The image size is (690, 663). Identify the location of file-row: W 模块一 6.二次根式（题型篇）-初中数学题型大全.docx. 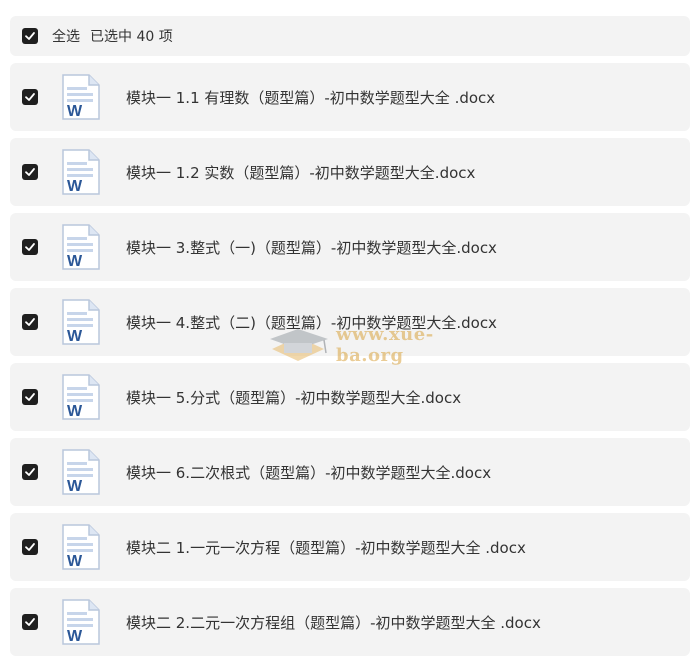
(350, 472).